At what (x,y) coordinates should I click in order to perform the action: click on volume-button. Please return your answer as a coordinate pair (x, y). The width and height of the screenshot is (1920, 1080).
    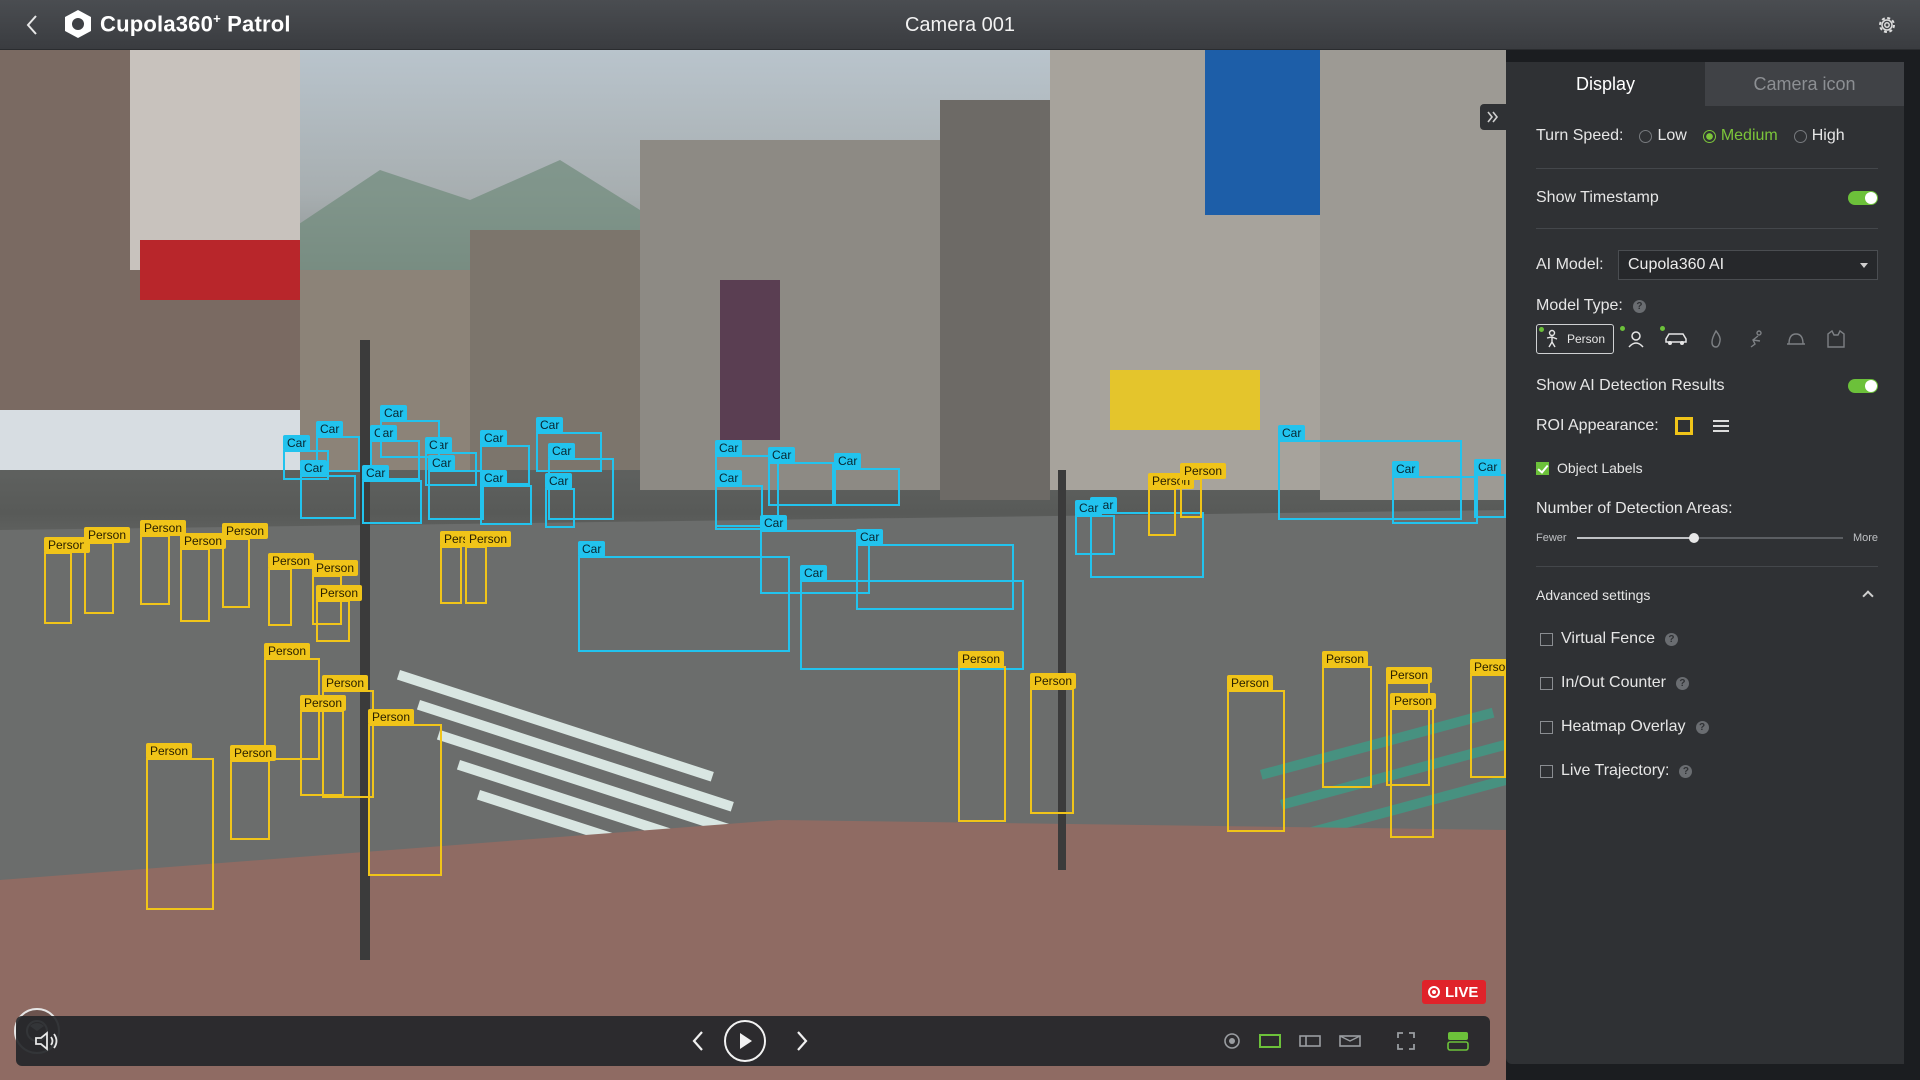
    Looking at the image, I should click on (48, 1041).